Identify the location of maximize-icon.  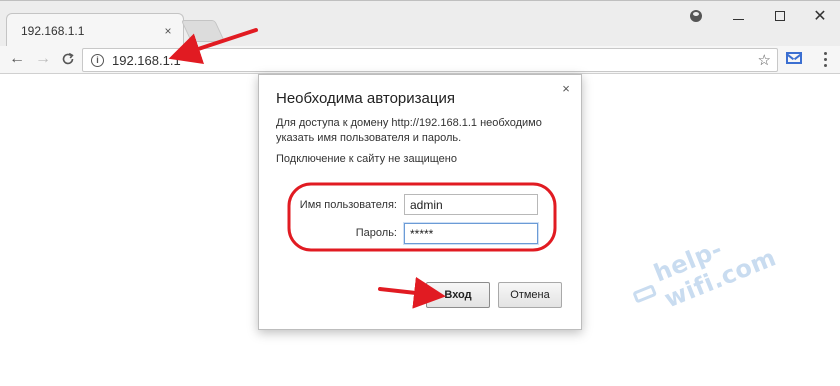
(780, 16).